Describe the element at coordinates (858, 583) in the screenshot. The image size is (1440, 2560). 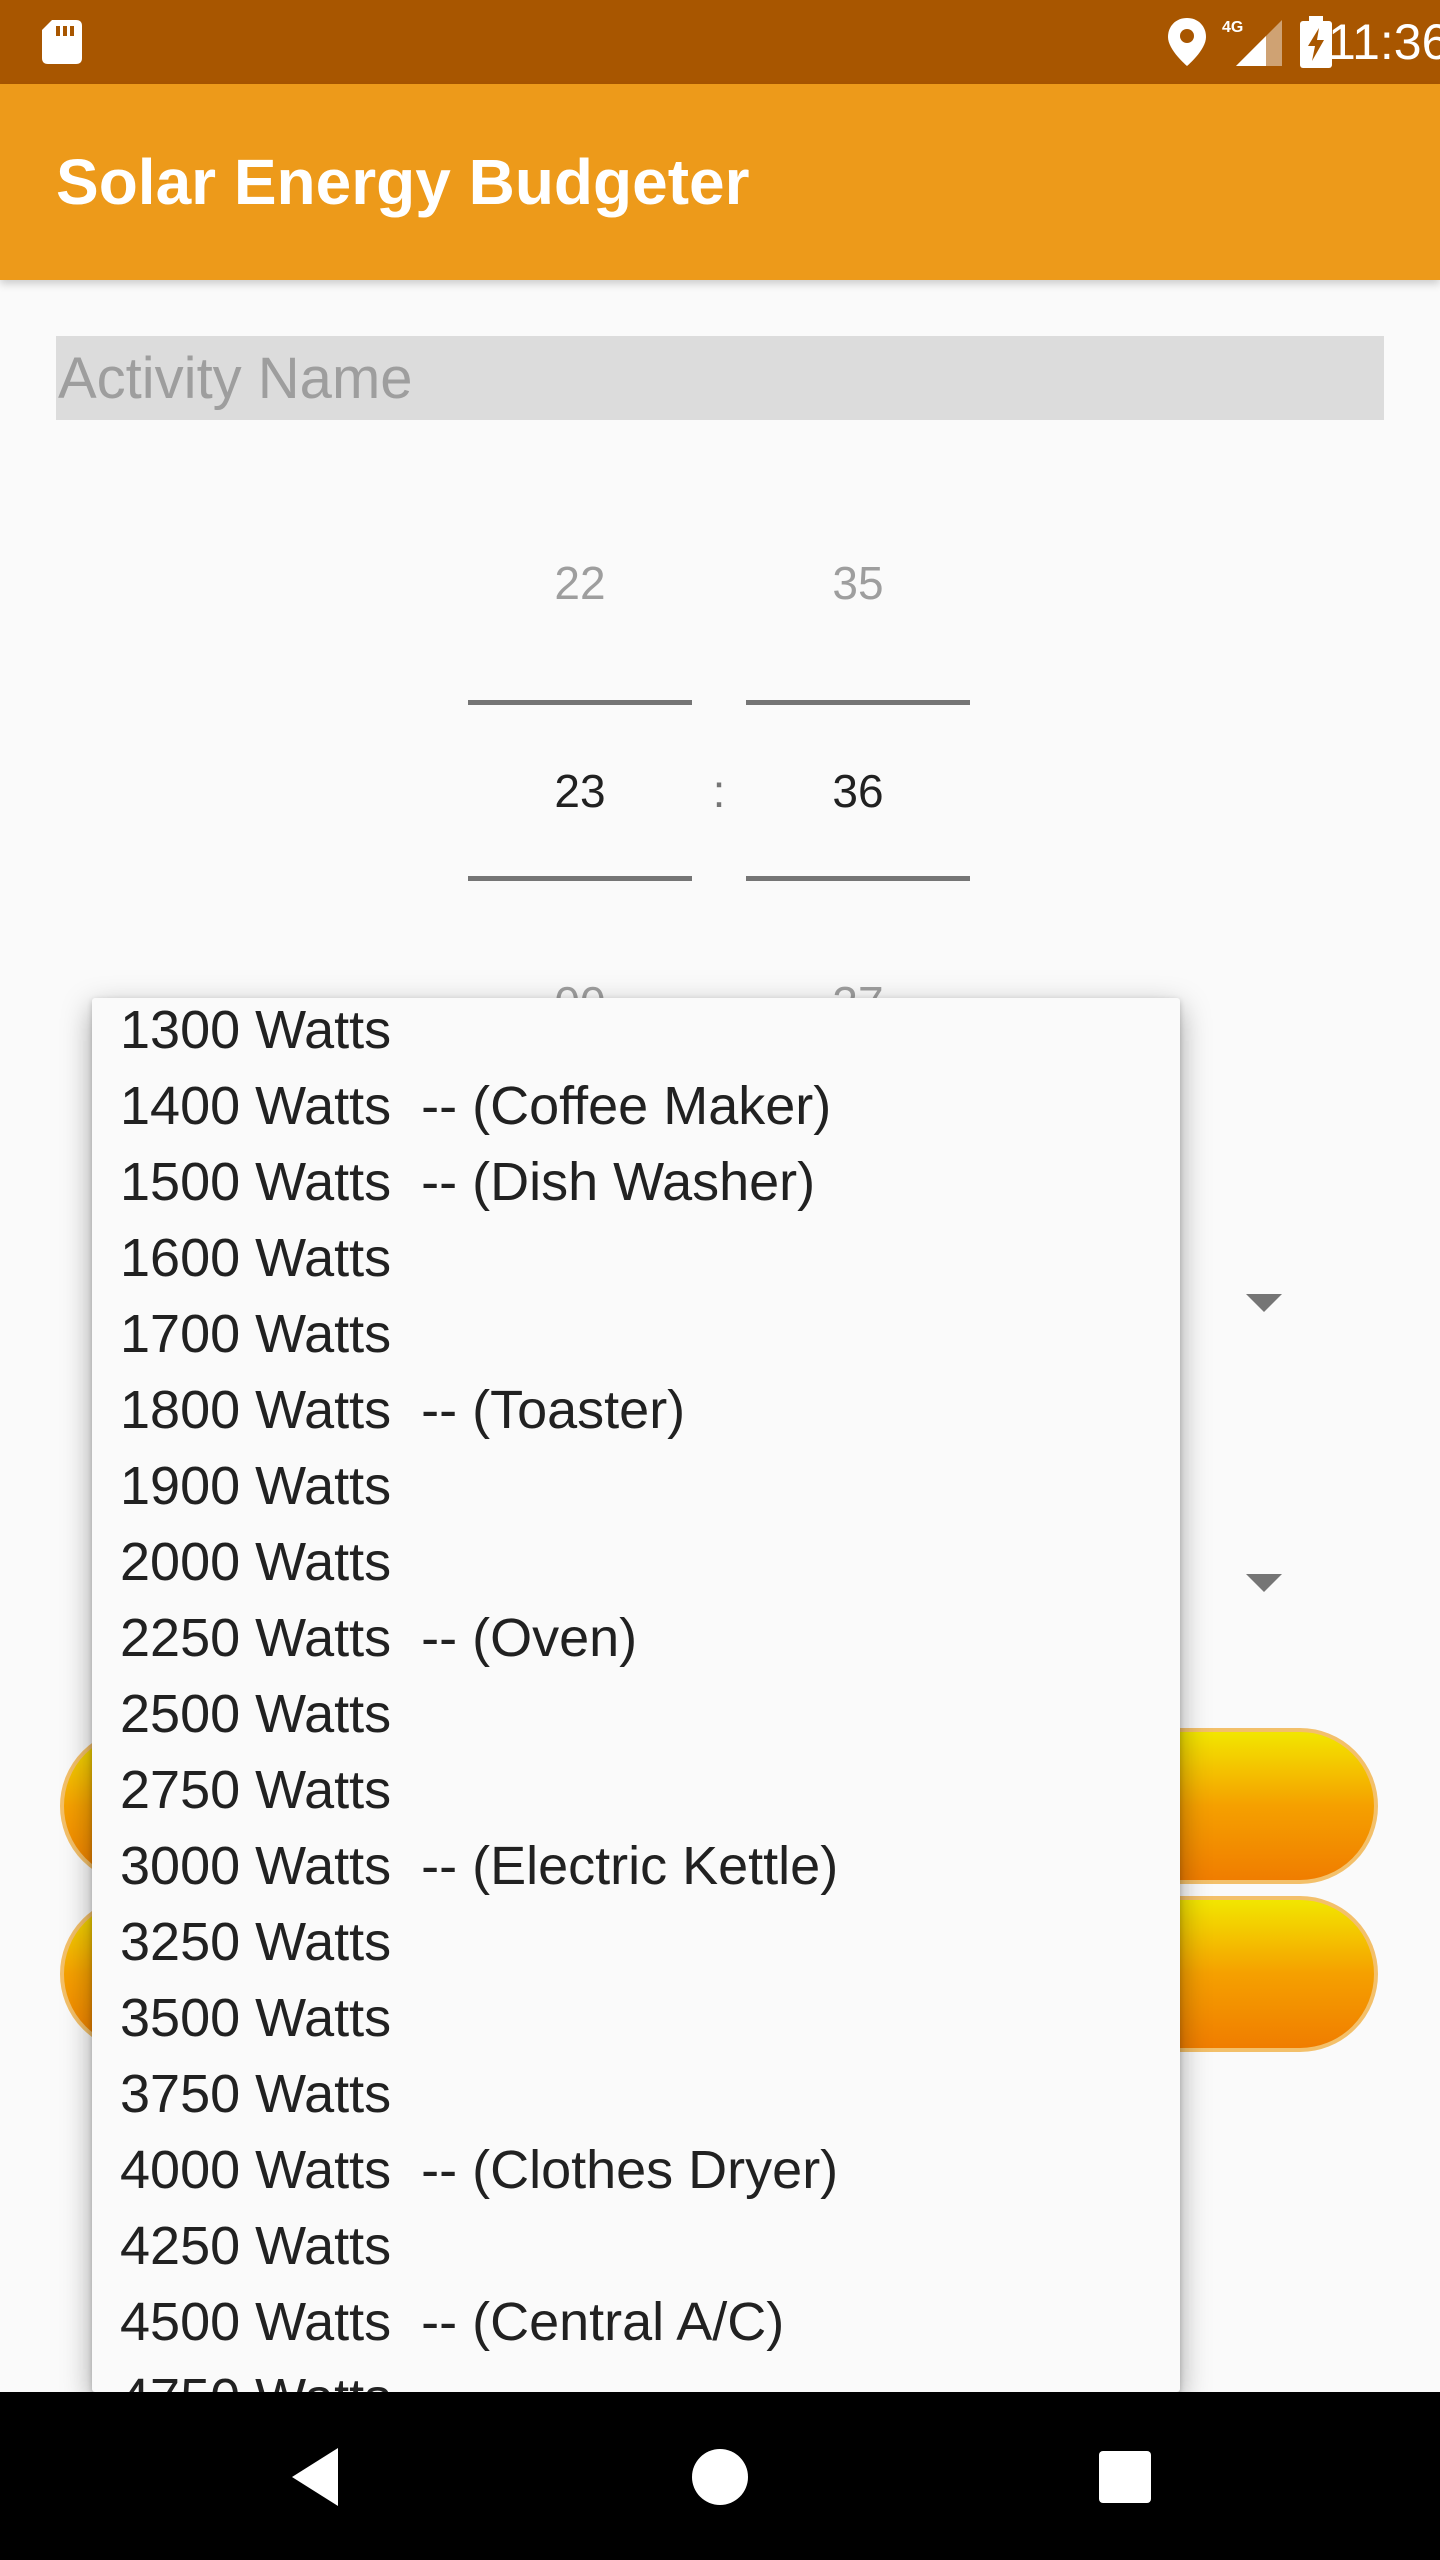
I see `minute-prev: 35` at that location.